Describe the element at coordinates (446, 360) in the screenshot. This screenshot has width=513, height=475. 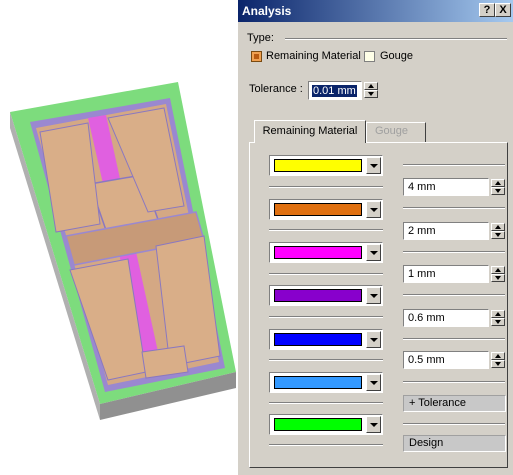
I see `threshold-input-5: 0.5 mm` at that location.